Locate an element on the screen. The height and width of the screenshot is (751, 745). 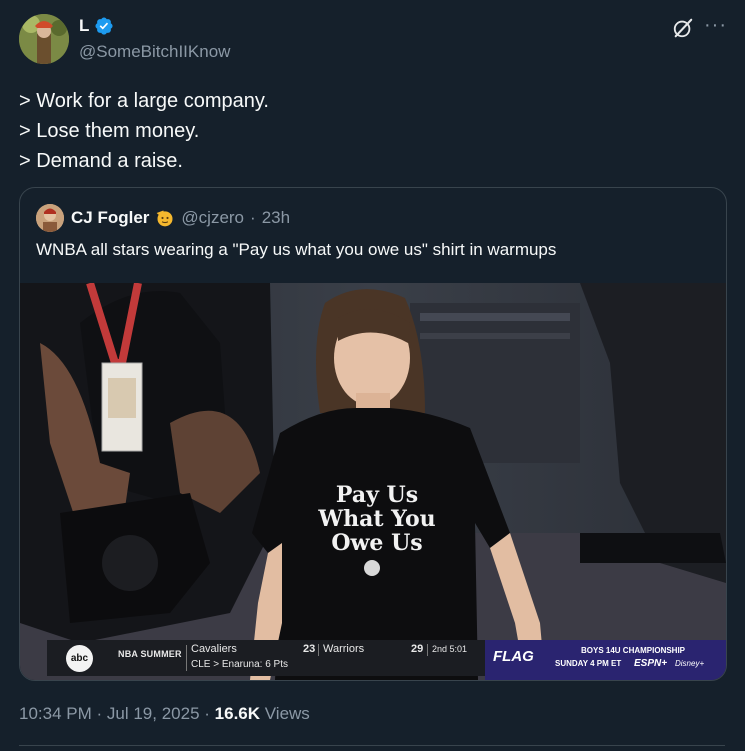
tweet-line: > Lose them money. is located at coordinates (109, 131).